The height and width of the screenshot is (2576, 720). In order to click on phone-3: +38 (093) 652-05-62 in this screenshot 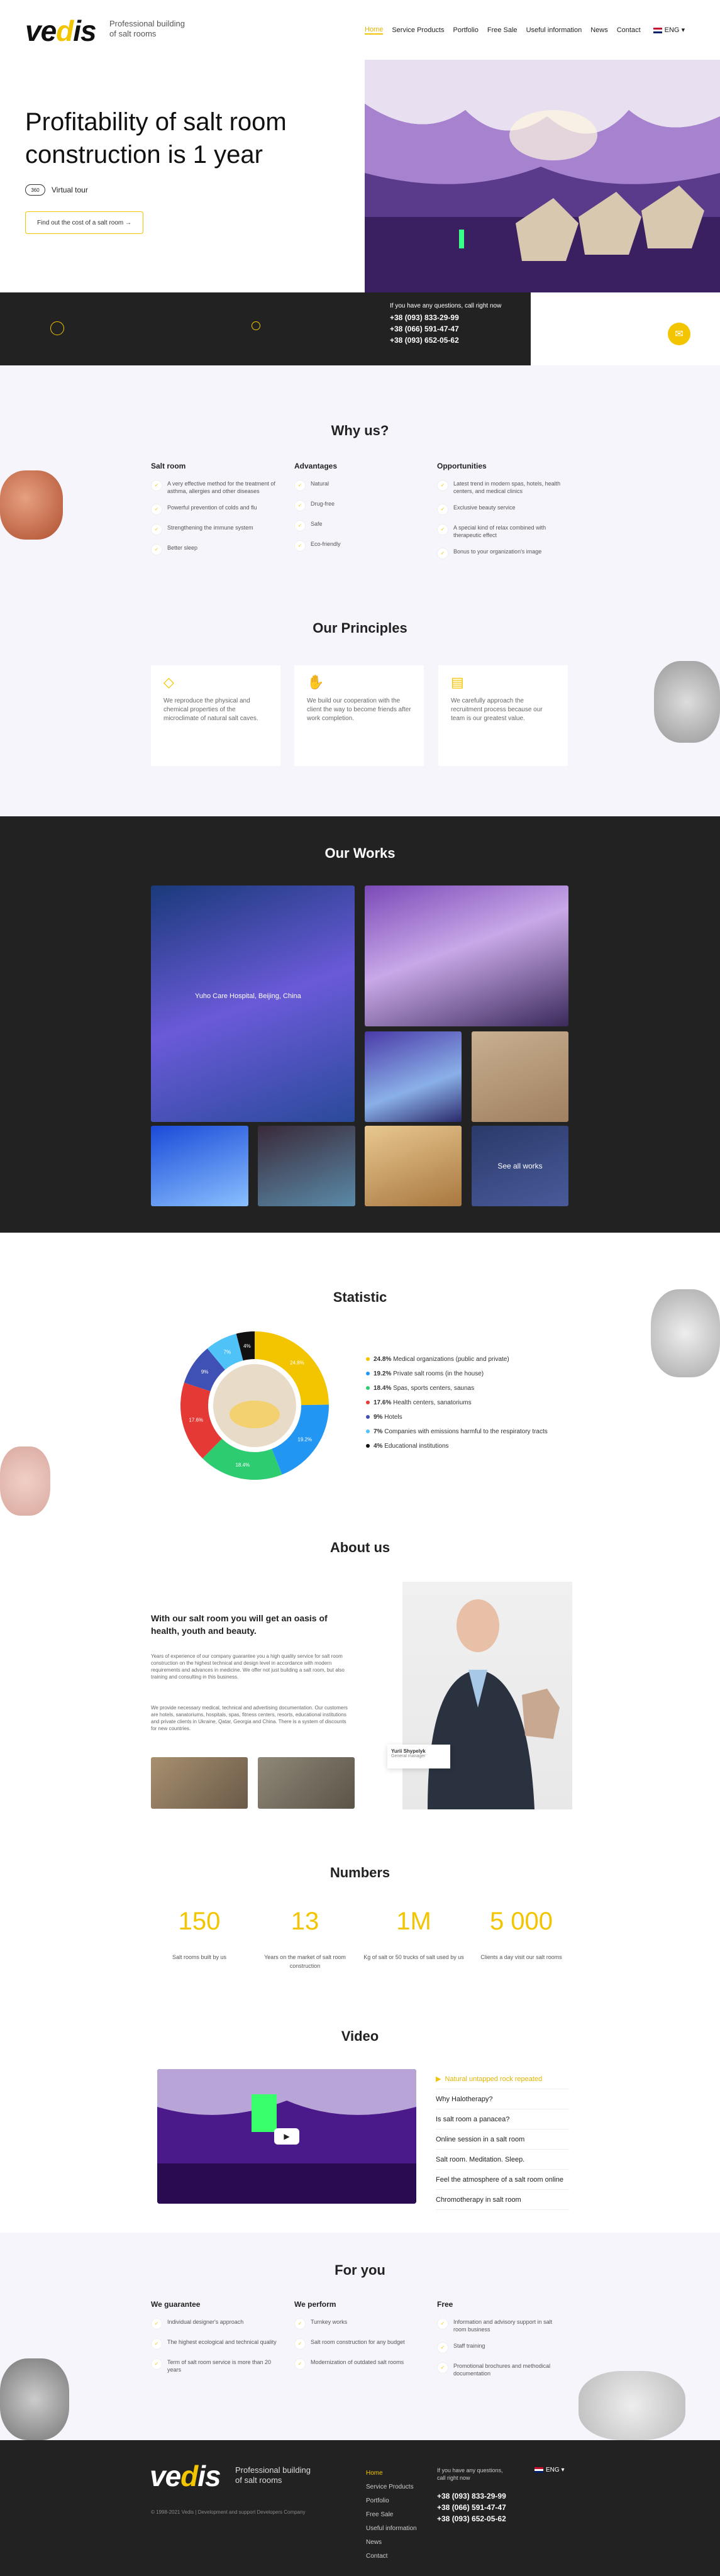, I will do `click(460, 340)`.